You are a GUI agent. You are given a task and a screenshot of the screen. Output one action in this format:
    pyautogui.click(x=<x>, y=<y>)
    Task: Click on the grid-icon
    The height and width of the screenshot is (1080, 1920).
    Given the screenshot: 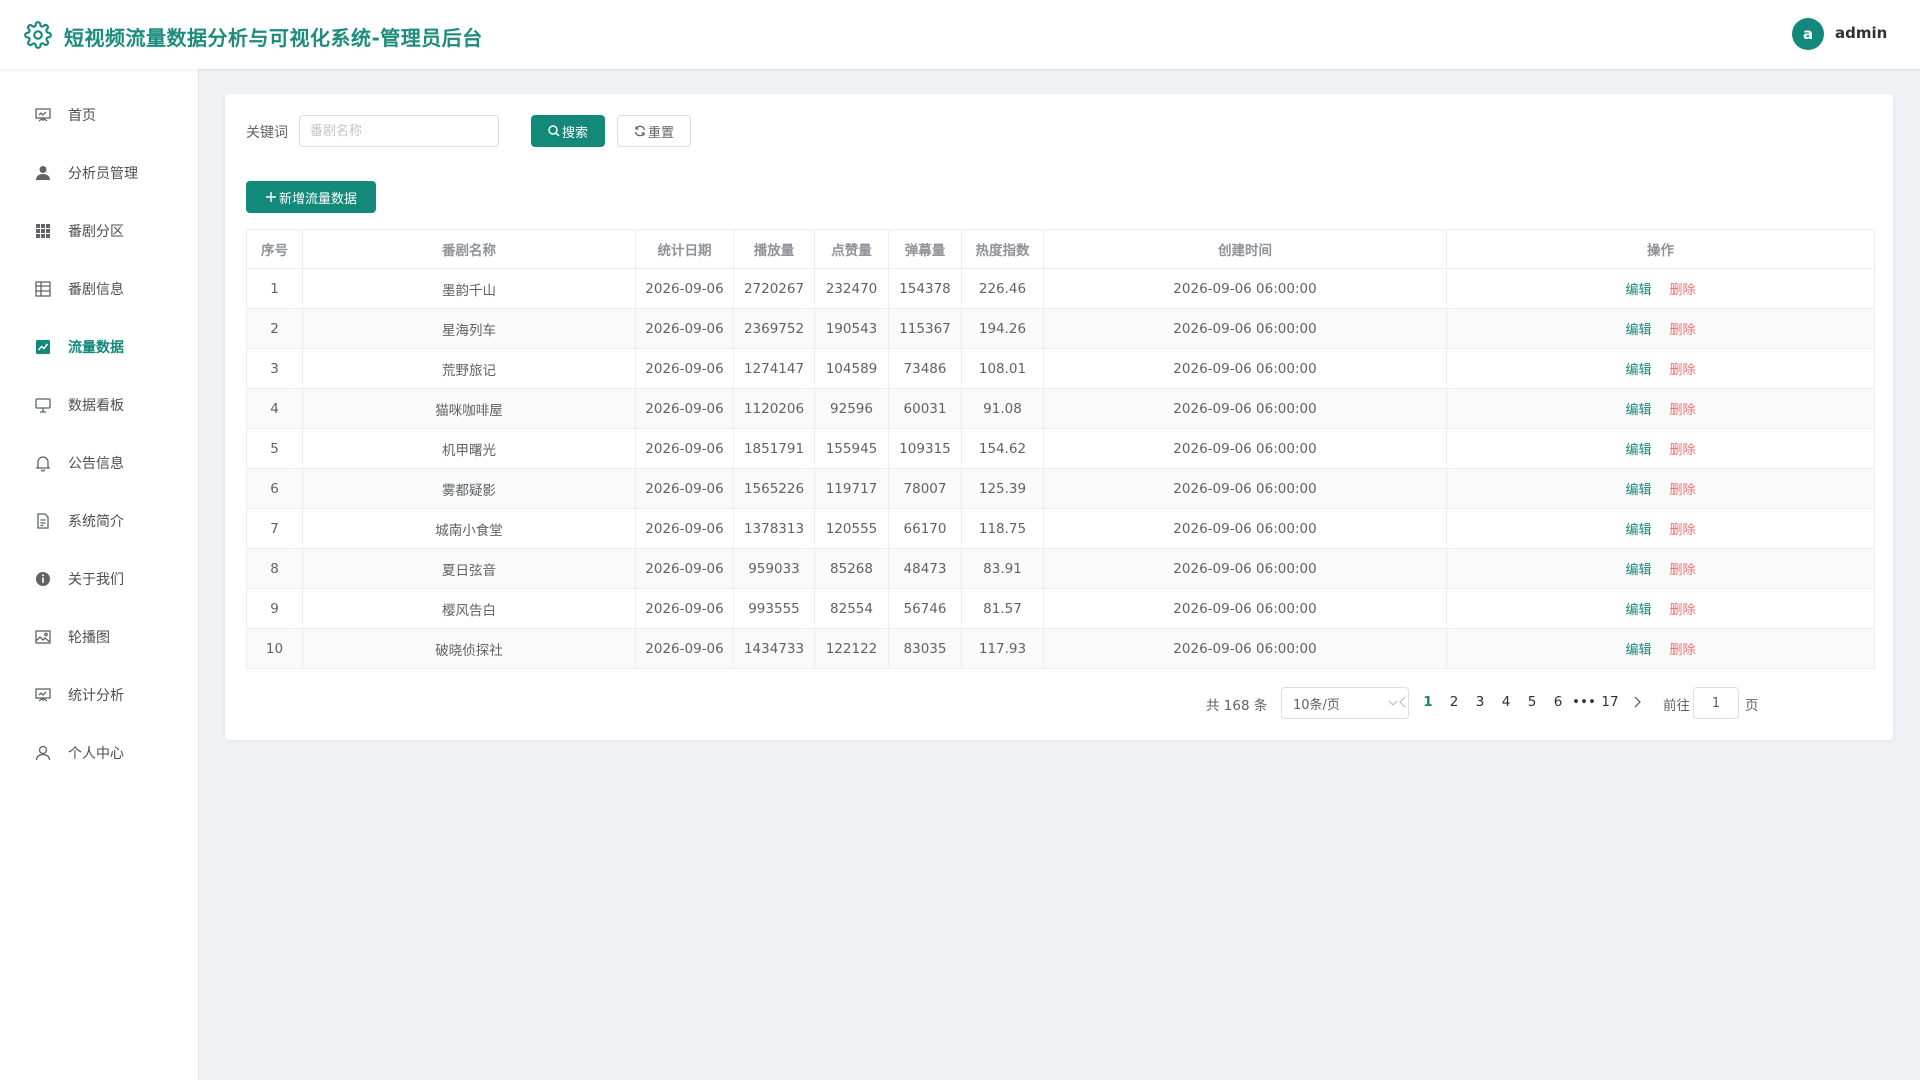 What is the action you would take?
    pyautogui.click(x=43, y=231)
    